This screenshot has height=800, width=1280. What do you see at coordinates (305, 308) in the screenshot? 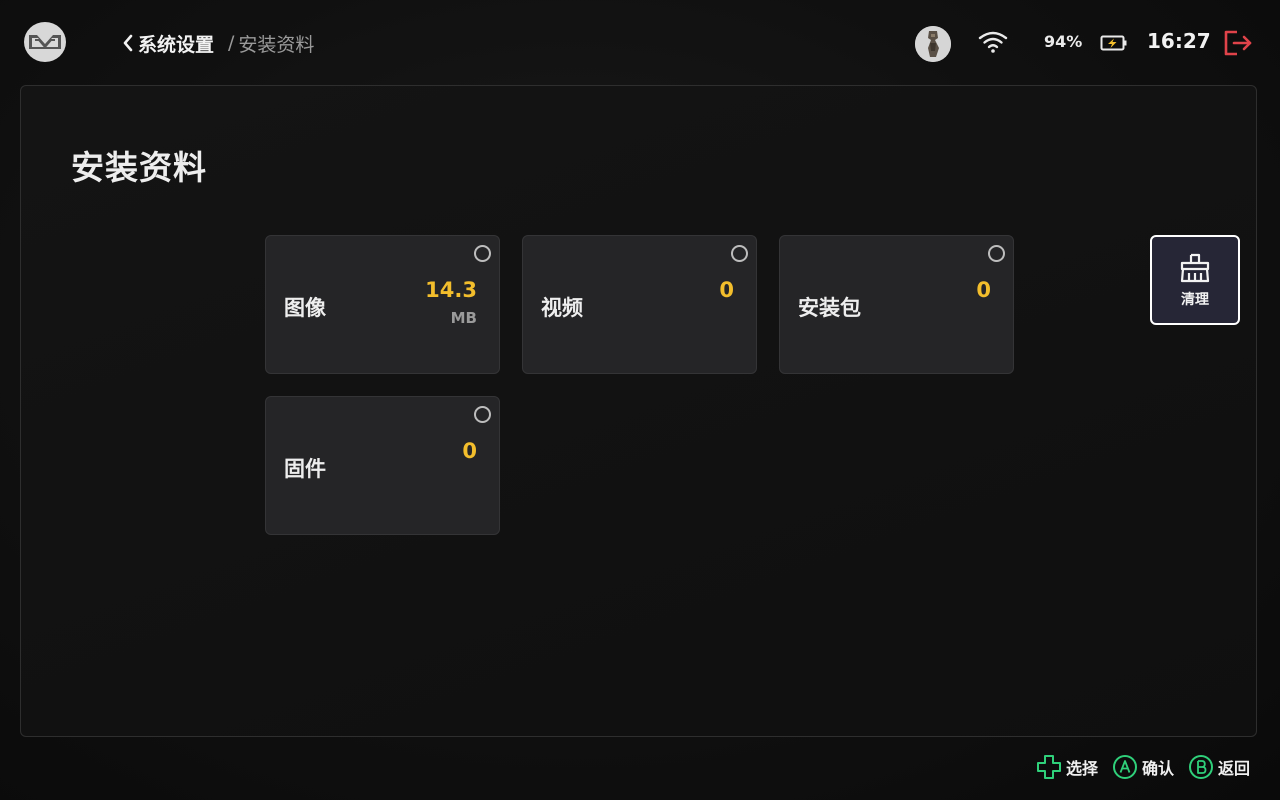
I see `card-label: 图像` at bounding box center [305, 308].